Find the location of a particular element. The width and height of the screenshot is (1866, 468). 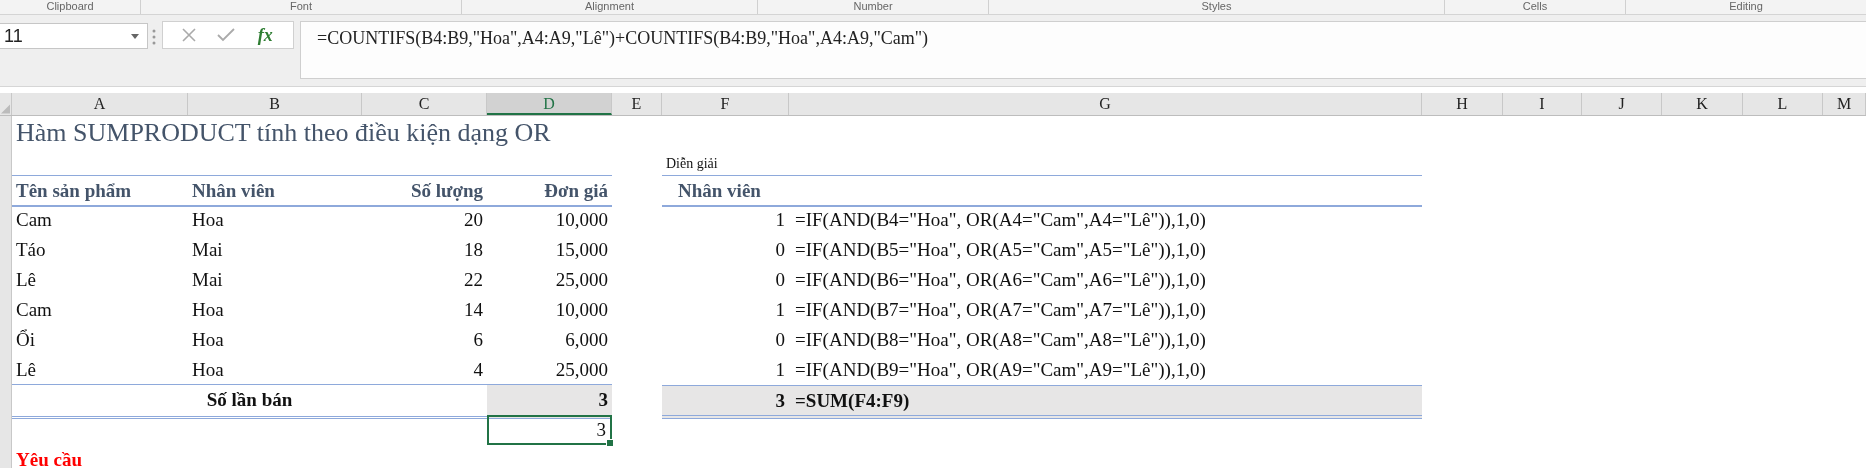

ribbon-group-label: Clipboard is located at coordinates (70, 6).